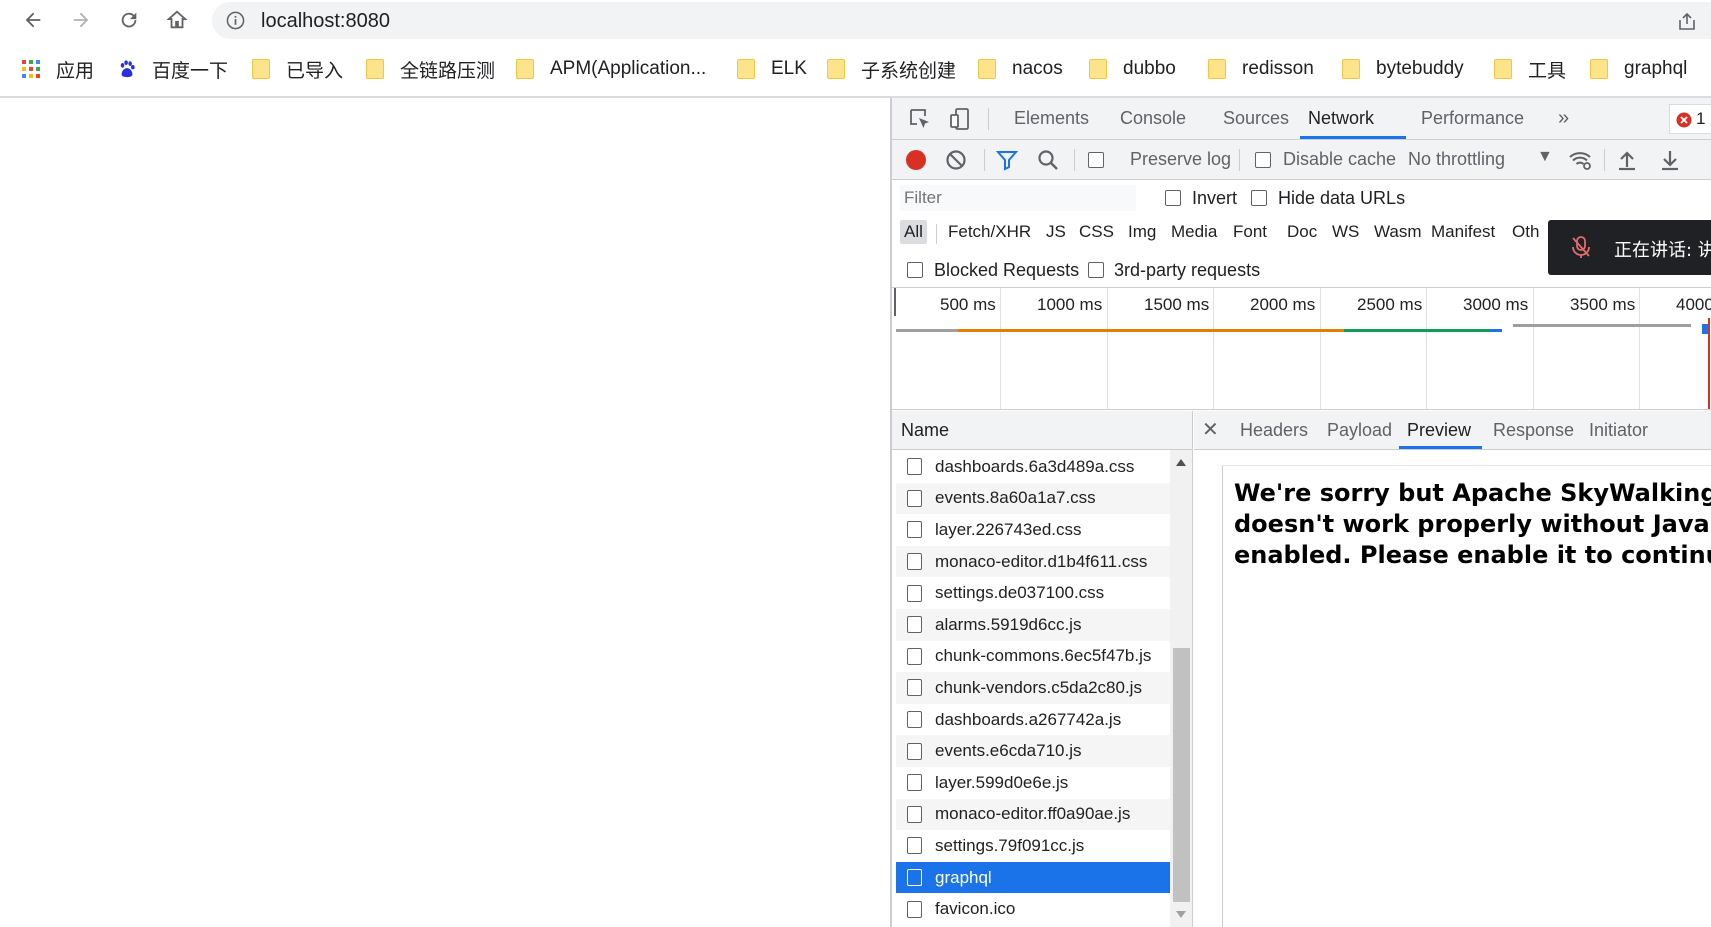 This screenshot has height=927, width=1711. Describe the element at coordinates (177, 20) in the screenshot. I see `home-icon` at that location.